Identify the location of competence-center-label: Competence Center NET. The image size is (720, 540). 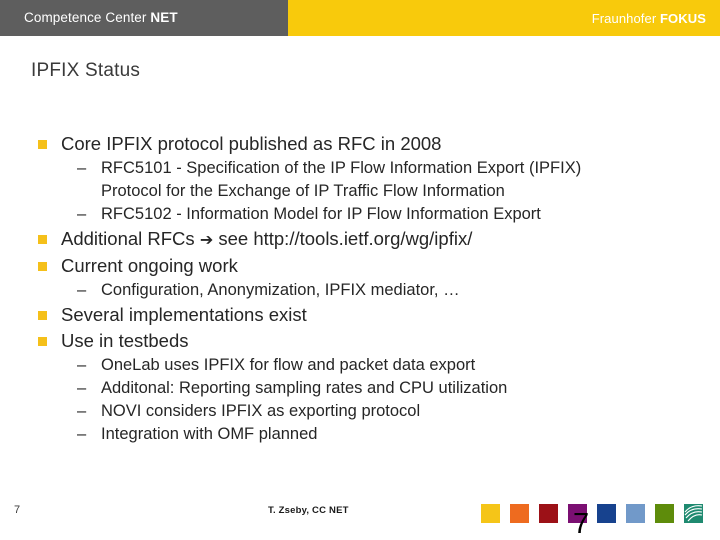
(101, 17).